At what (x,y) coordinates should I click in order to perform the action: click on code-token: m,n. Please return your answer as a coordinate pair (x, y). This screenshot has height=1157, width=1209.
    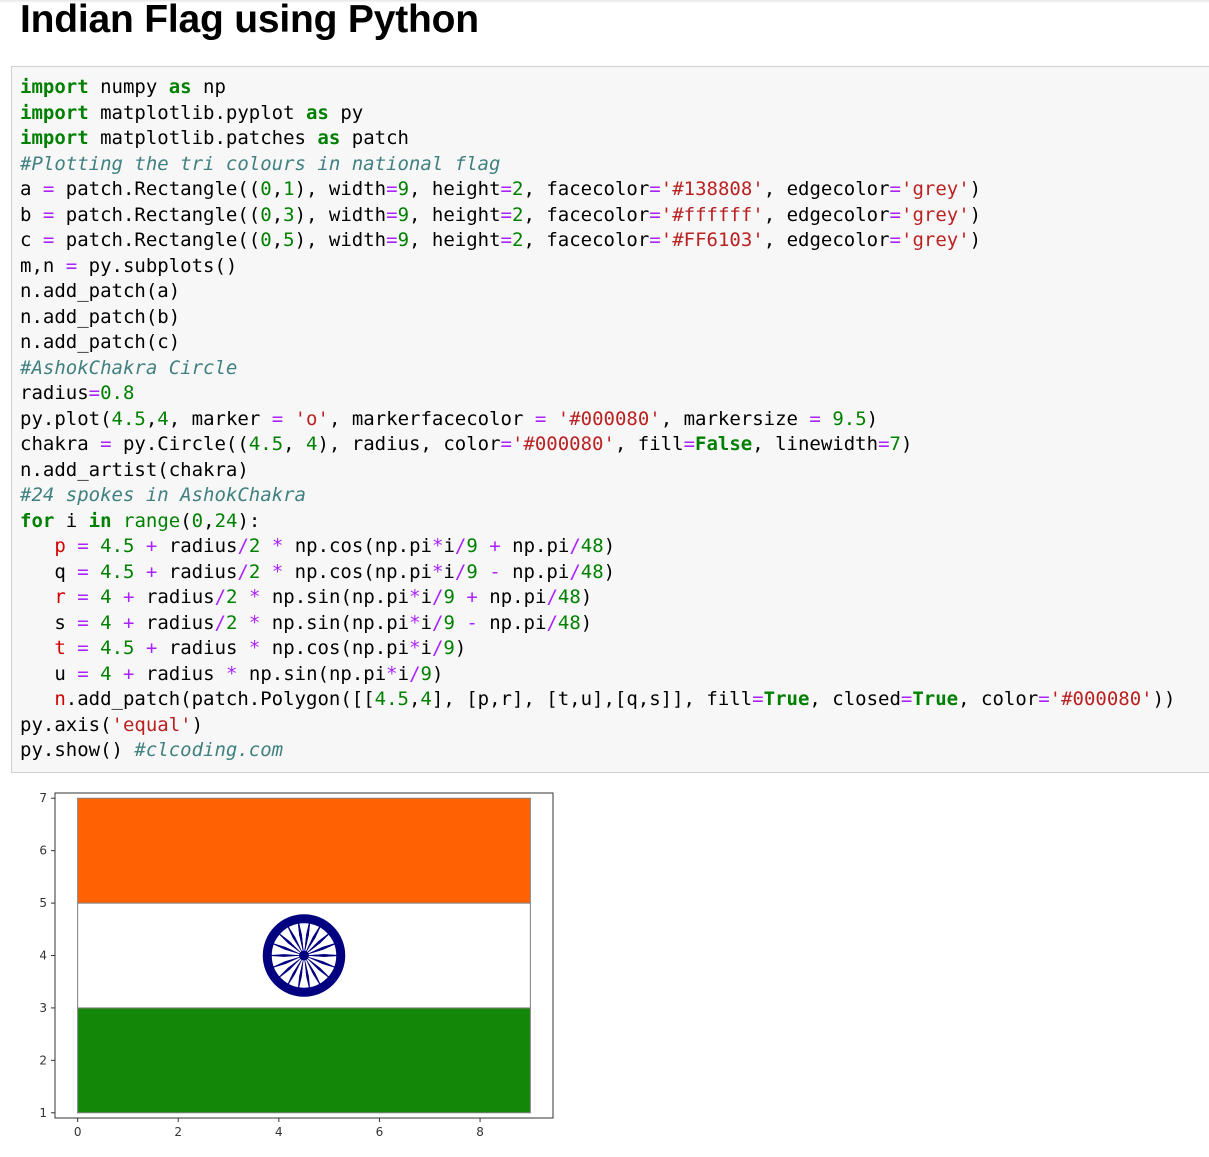
    Looking at the image, I should click on (43, 265).